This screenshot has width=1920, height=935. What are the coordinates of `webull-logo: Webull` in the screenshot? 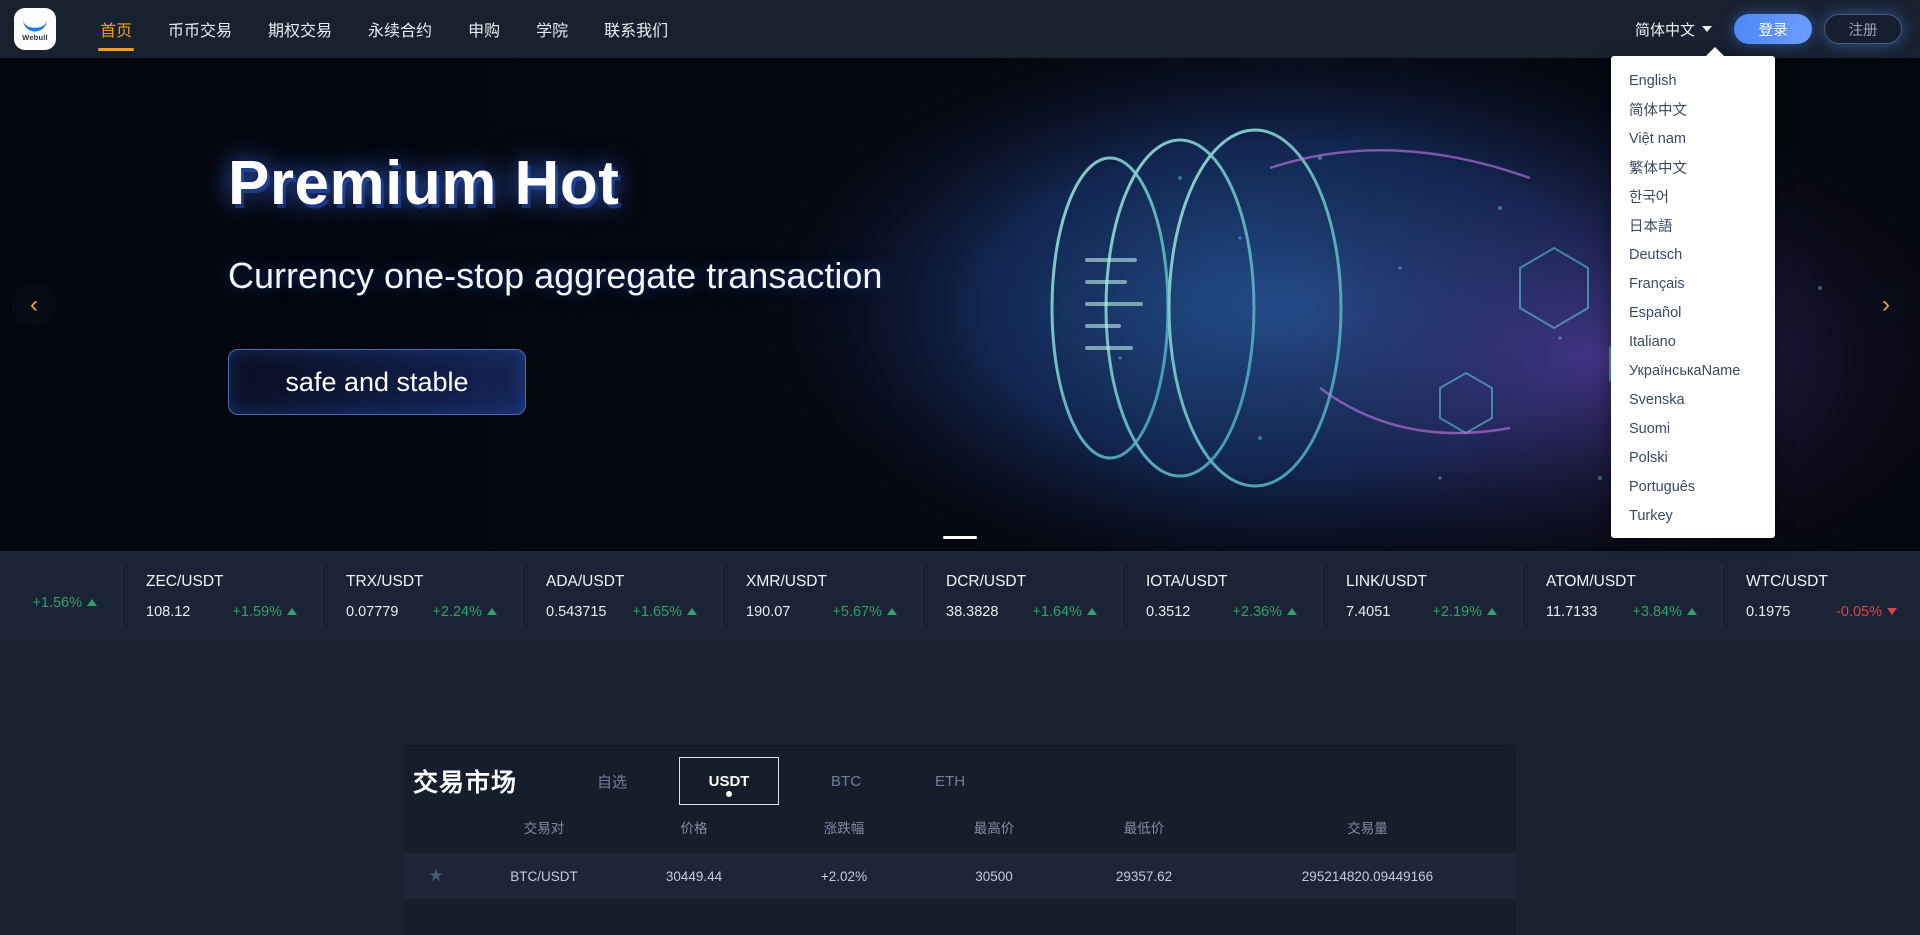 It's located at (35, 29).